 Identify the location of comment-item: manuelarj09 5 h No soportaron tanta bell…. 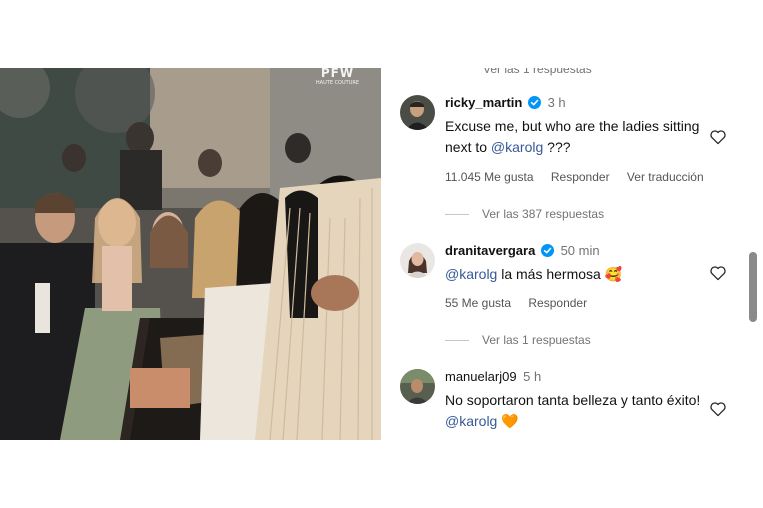
(570, 404).